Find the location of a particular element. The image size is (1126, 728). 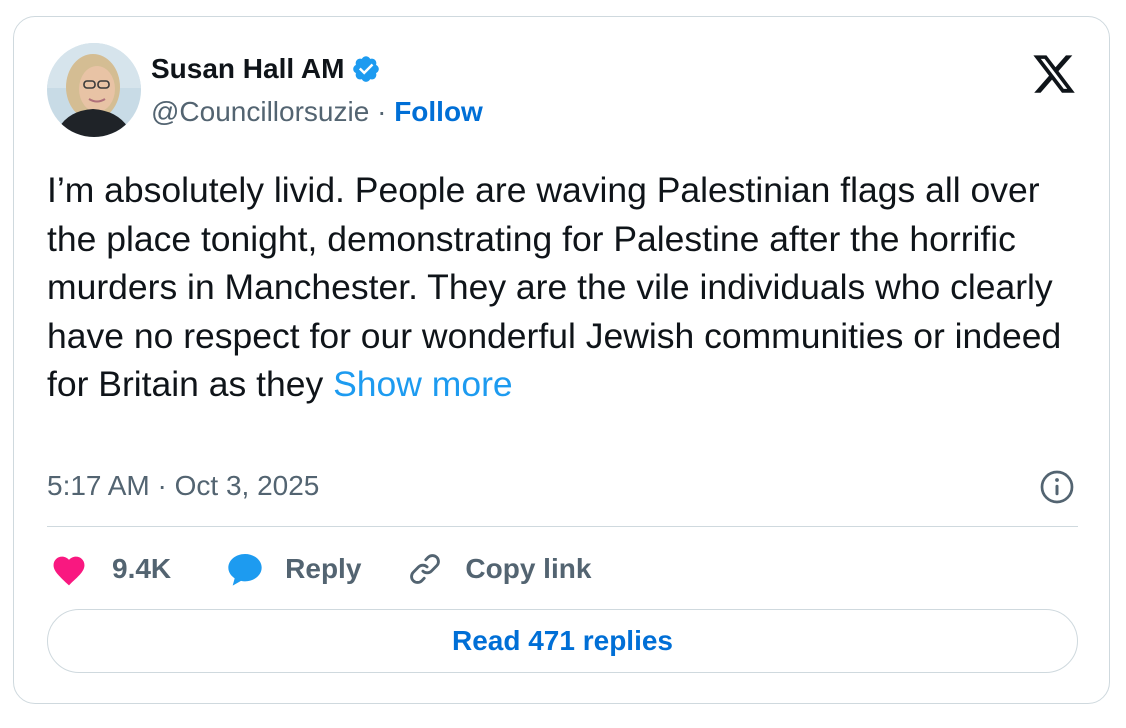

copy-link-label: Copy link is located at coordinates (528, 568).